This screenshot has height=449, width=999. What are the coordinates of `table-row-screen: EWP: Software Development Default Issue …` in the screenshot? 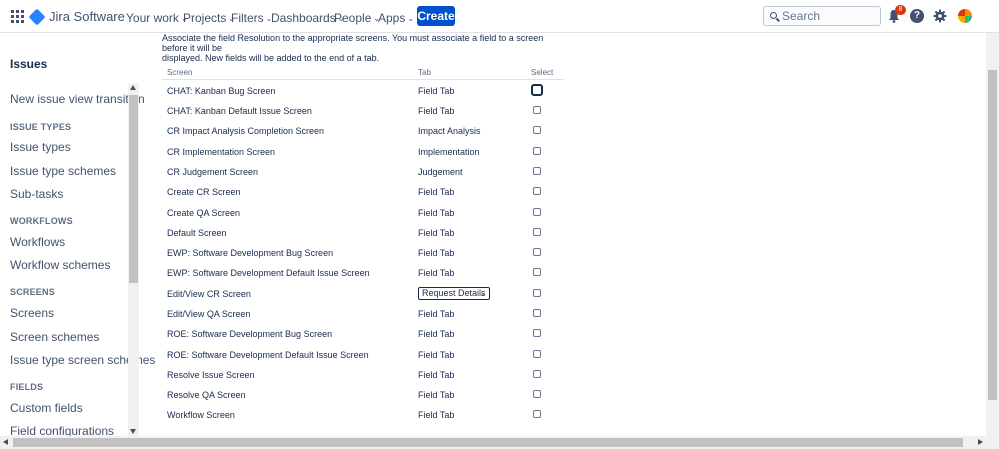 It's located at (268, 273).